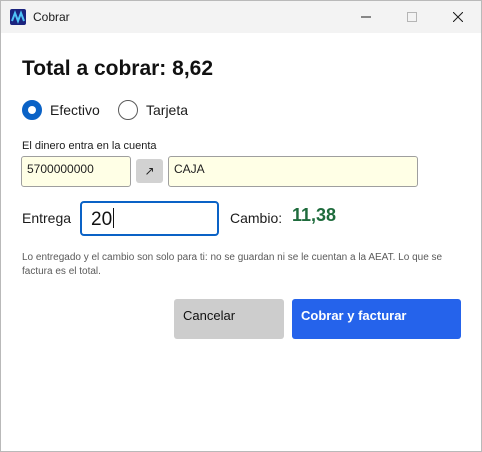 Image resolution: width=482 pixels, height=452 pixels. Describe the element at coordinates (89, 146) in the screenshot. I see `account-caption: El dinero entra en la cuenta` at that location.